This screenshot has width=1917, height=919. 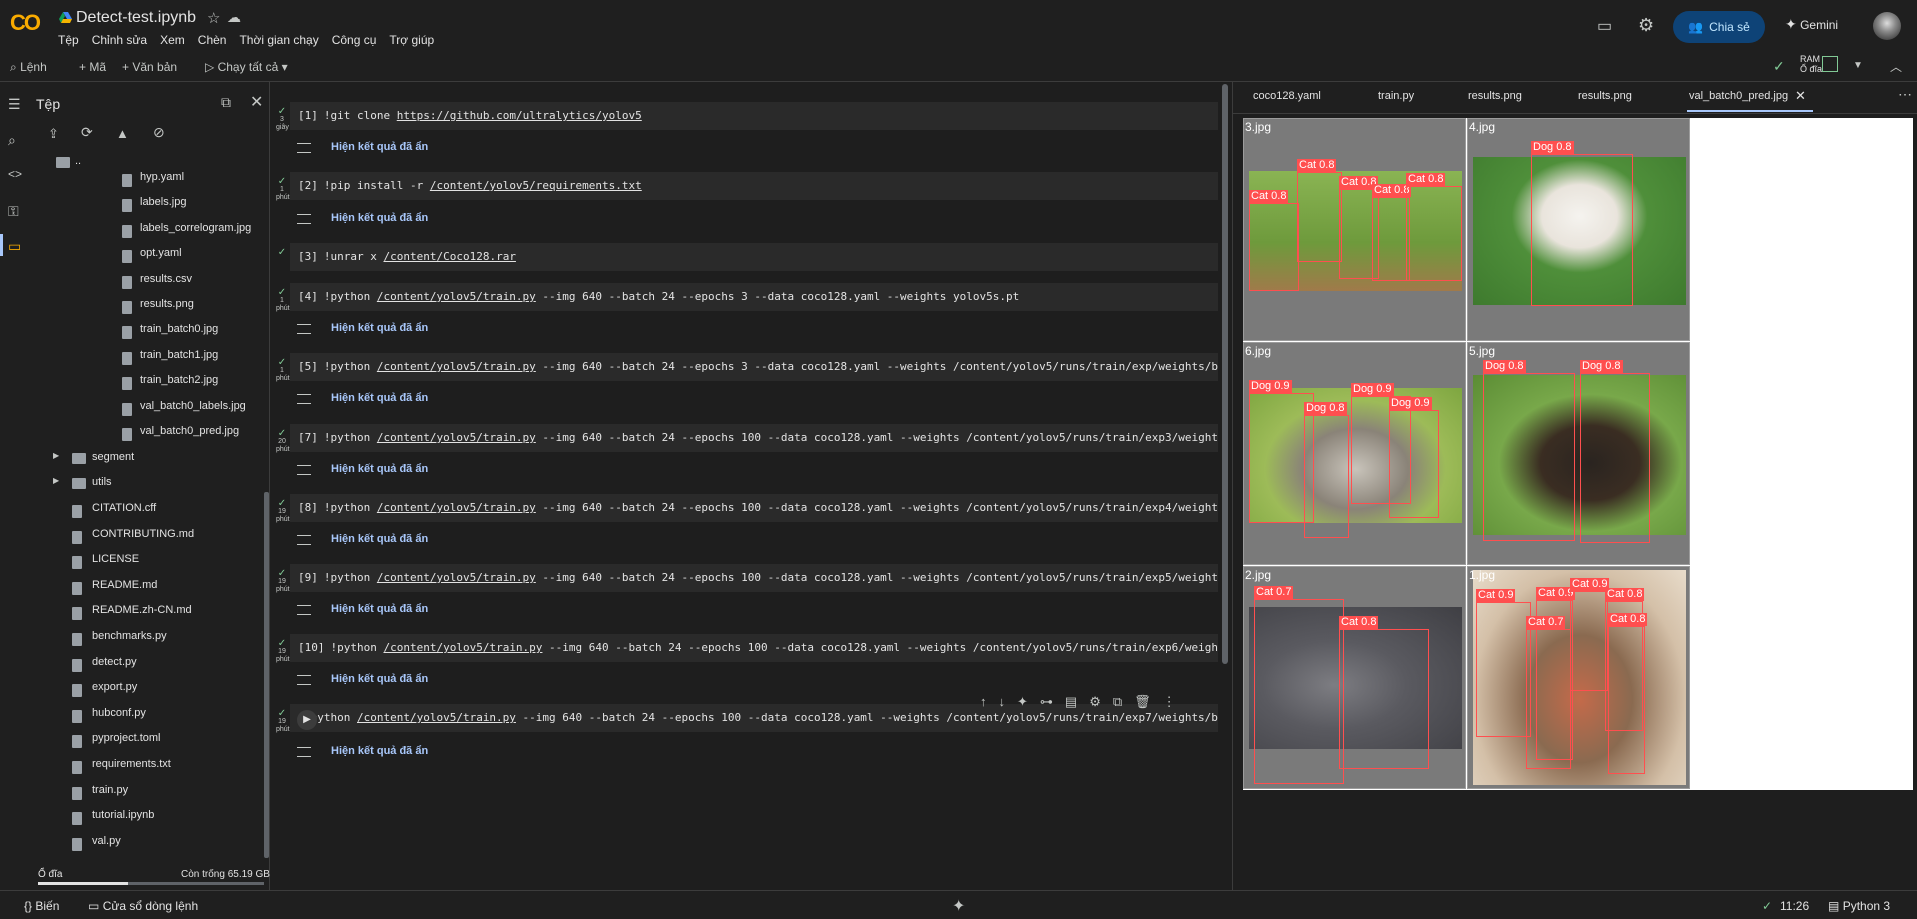 What do you see at coordinates (226, 102) in the screenshot?
I see `open-tab-icon: ⧉` at bounding box center [226, 102].